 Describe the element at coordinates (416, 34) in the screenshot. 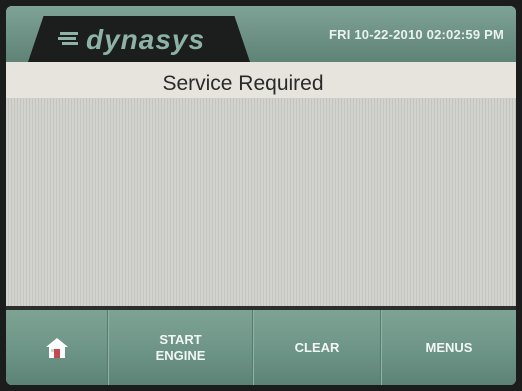

I see `datetime-display: FRI 10-22-2010 02:02:59 PM` at that location.